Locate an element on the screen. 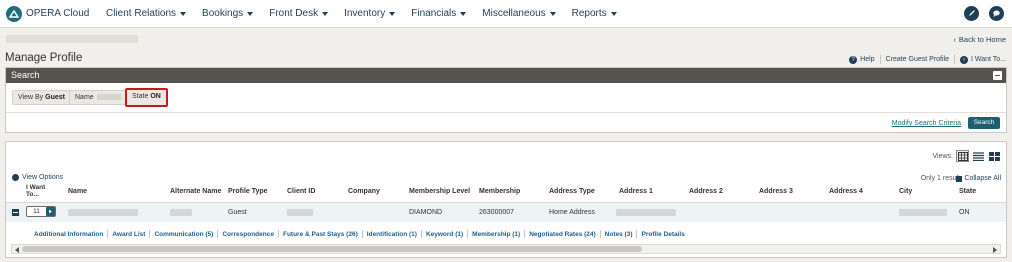 The width and height of the screenshot is (1012, 262). column-header-alternate-name: Alternate Name is located at coordinates (195, 191).